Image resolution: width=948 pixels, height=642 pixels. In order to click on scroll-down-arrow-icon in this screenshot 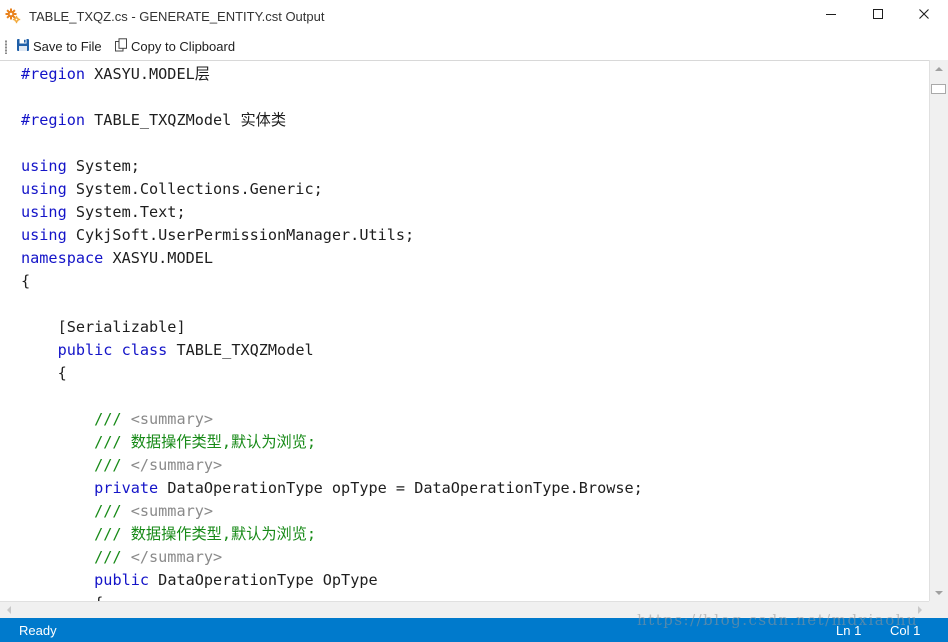, I will do `click(939, 592)`.